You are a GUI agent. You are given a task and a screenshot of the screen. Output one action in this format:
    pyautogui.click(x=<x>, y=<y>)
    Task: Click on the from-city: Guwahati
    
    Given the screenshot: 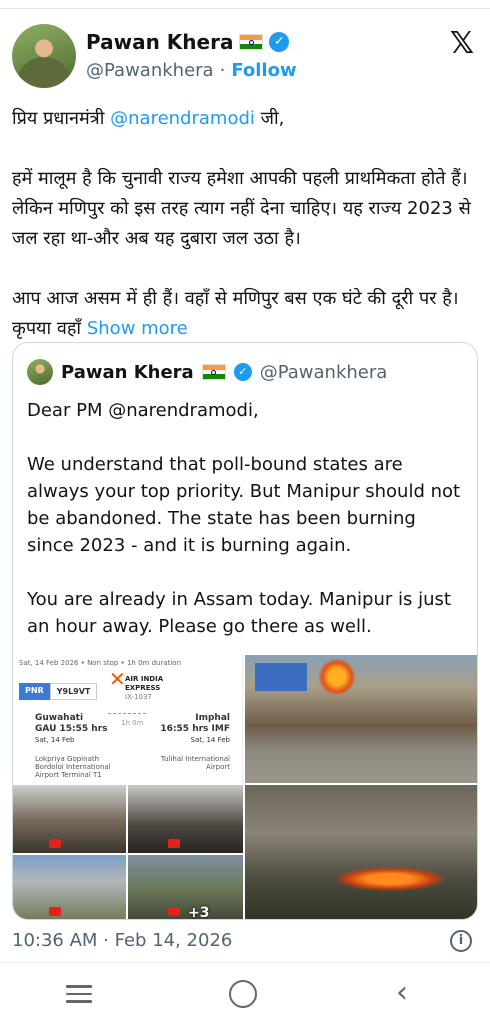 What is the action you would take?
    pyautogui.click(x=59, y=718)
    